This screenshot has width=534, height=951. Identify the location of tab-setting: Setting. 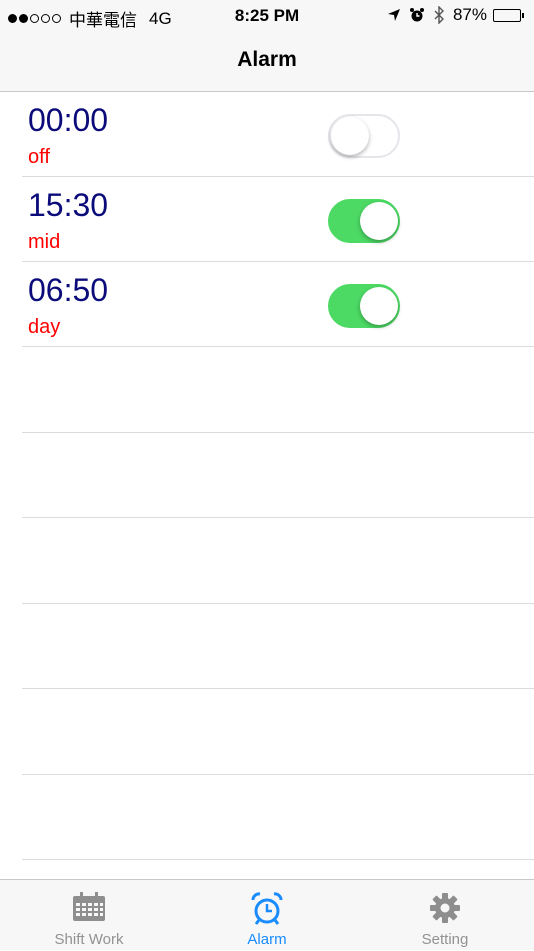
(445, 915).